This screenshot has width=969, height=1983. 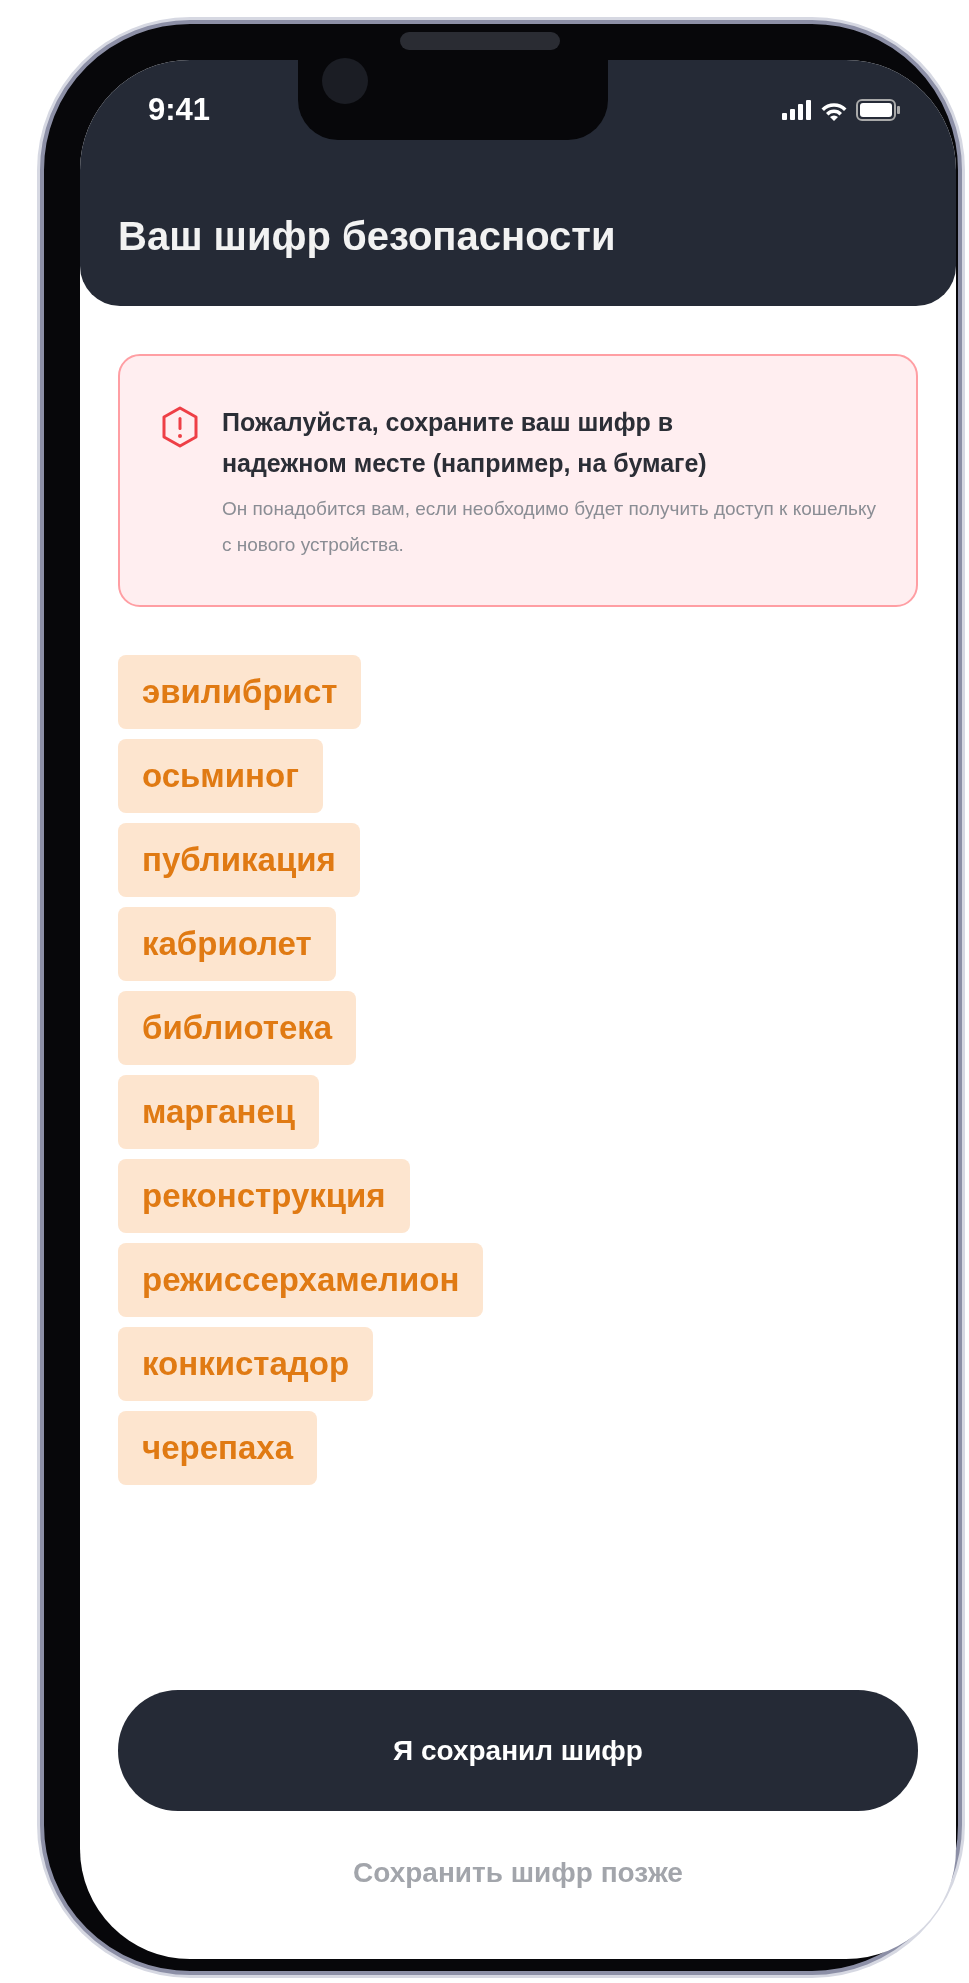 What do you see at coordinates (237, 1028) in the screenshot?
I see `seed-word: библиотека` at bounding box center [237, 1028].